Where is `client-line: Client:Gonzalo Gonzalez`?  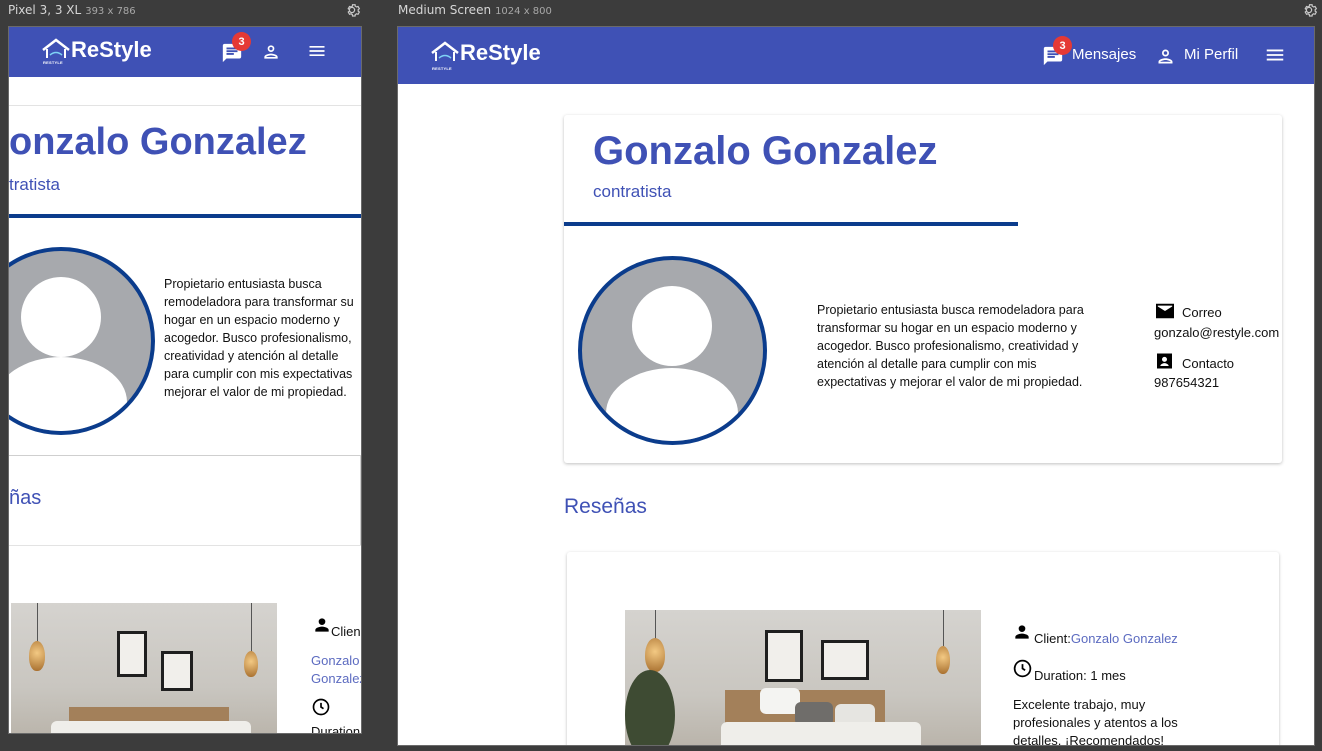 client-line: Client:Gonzalo Gonzalez is located at coordinates (1106, 638).